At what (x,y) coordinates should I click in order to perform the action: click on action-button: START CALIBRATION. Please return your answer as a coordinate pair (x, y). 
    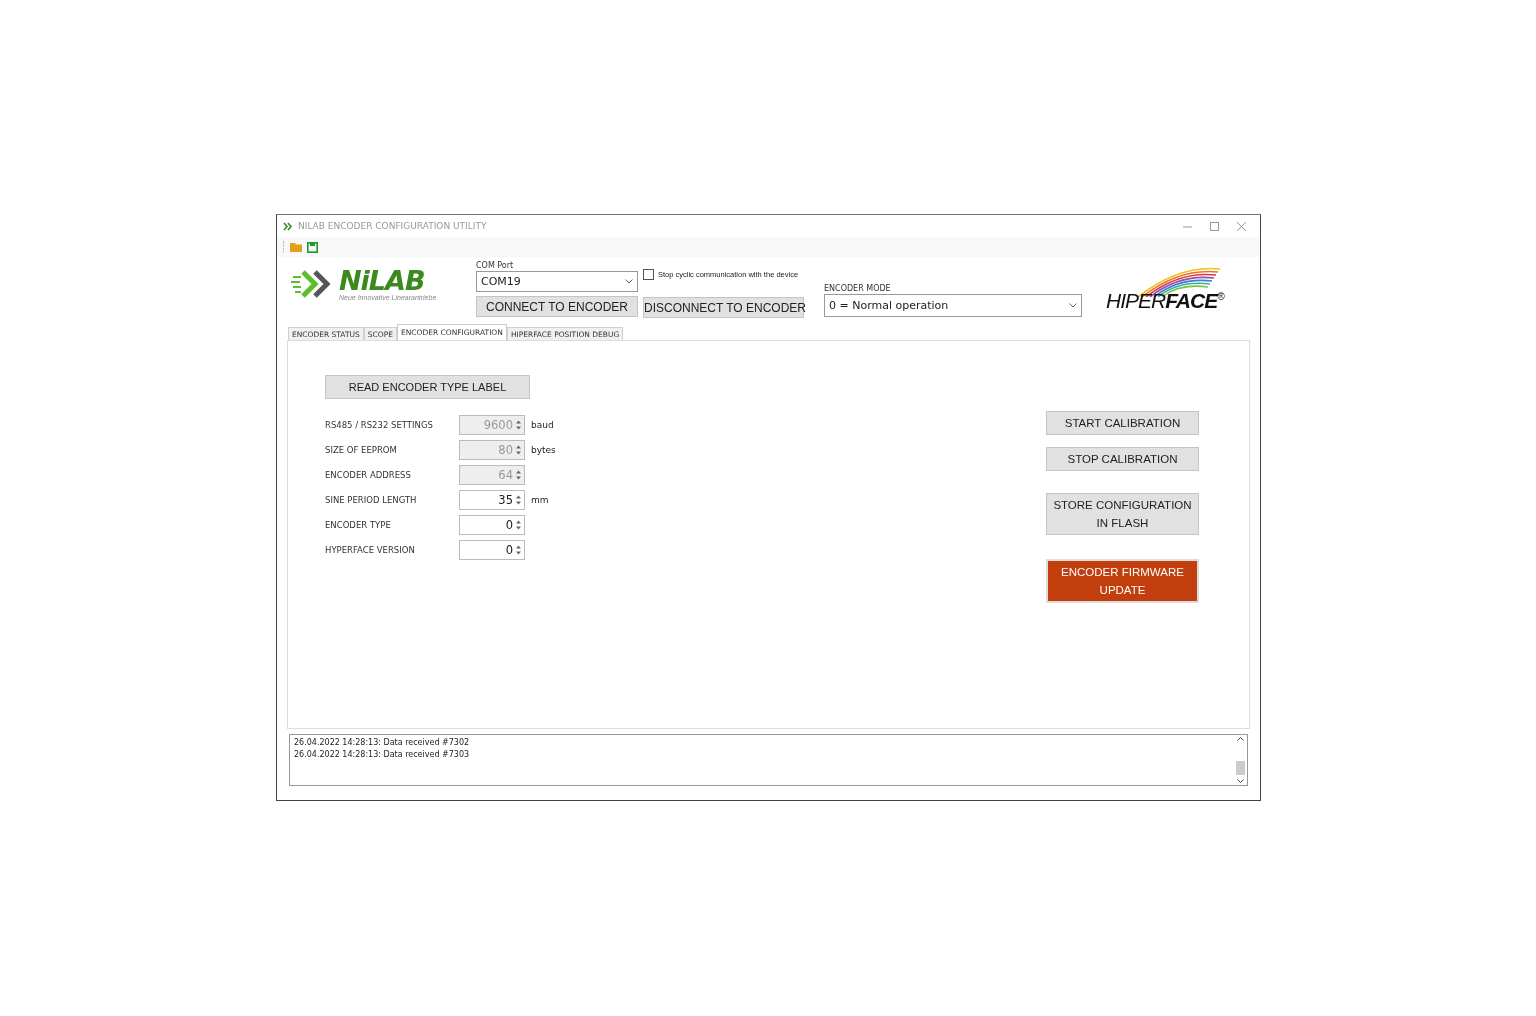
    Looking at the image, I should click on (1122, 423).